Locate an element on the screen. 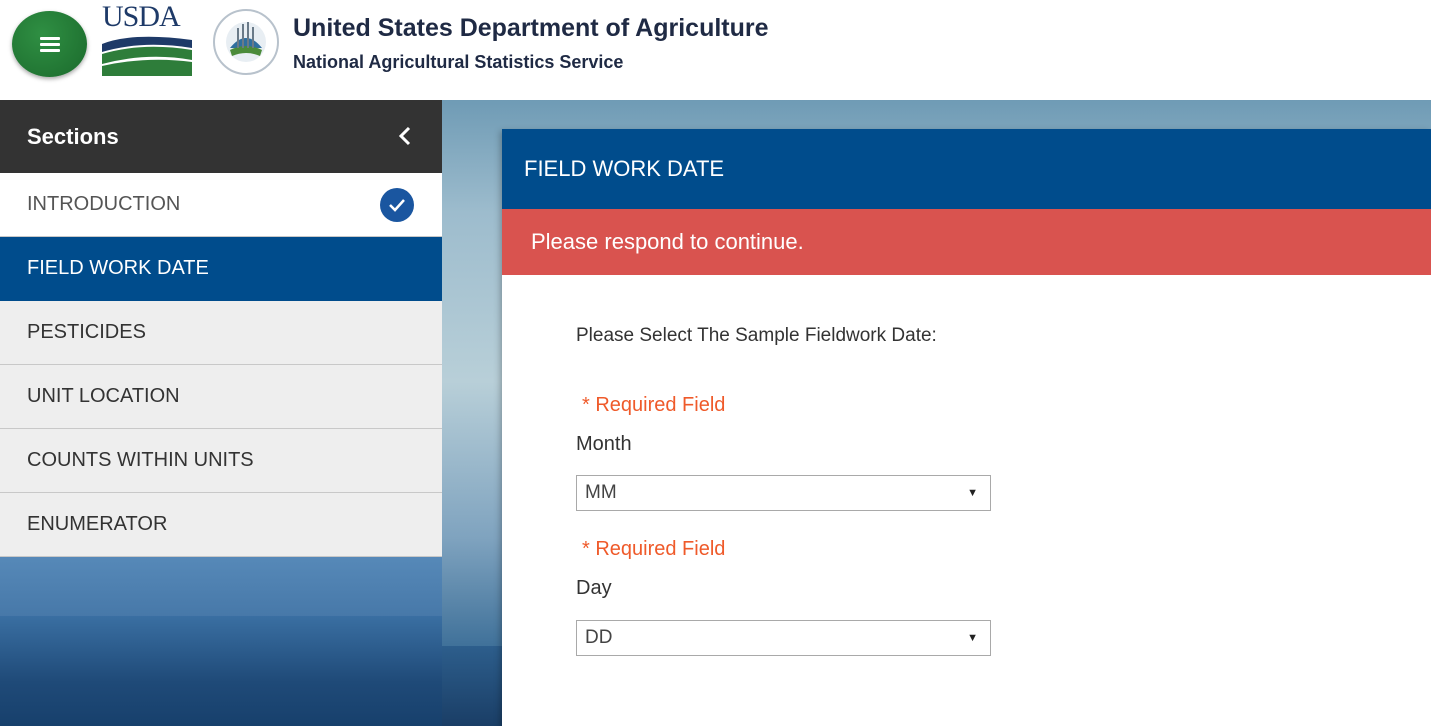  sidebar-item-label: PESTICIDES is located at coordinates (86, 332).